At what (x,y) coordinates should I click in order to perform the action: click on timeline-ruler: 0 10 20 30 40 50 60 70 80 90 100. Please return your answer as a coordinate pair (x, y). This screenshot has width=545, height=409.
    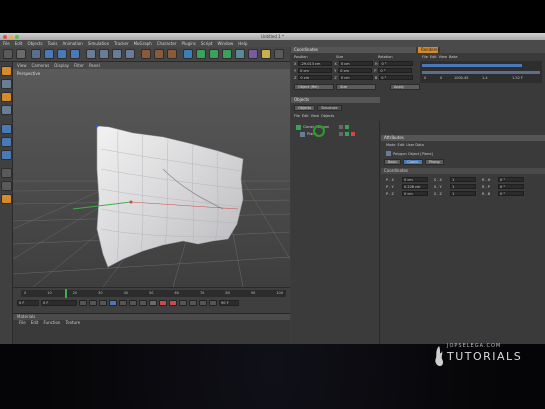
    Looking at the image, I should click on (153, 293).